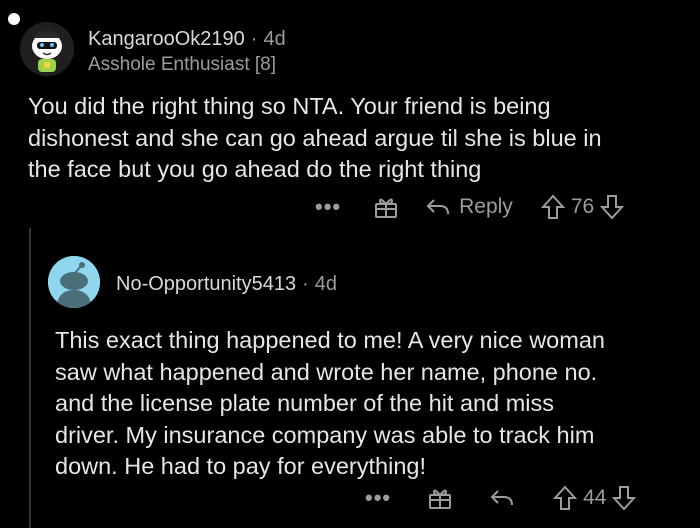 The width and height of the screenshot is (700, 528). Describe the element at coordinates (14, 19) in the screenshot. I see `online-status-dot` at that location.